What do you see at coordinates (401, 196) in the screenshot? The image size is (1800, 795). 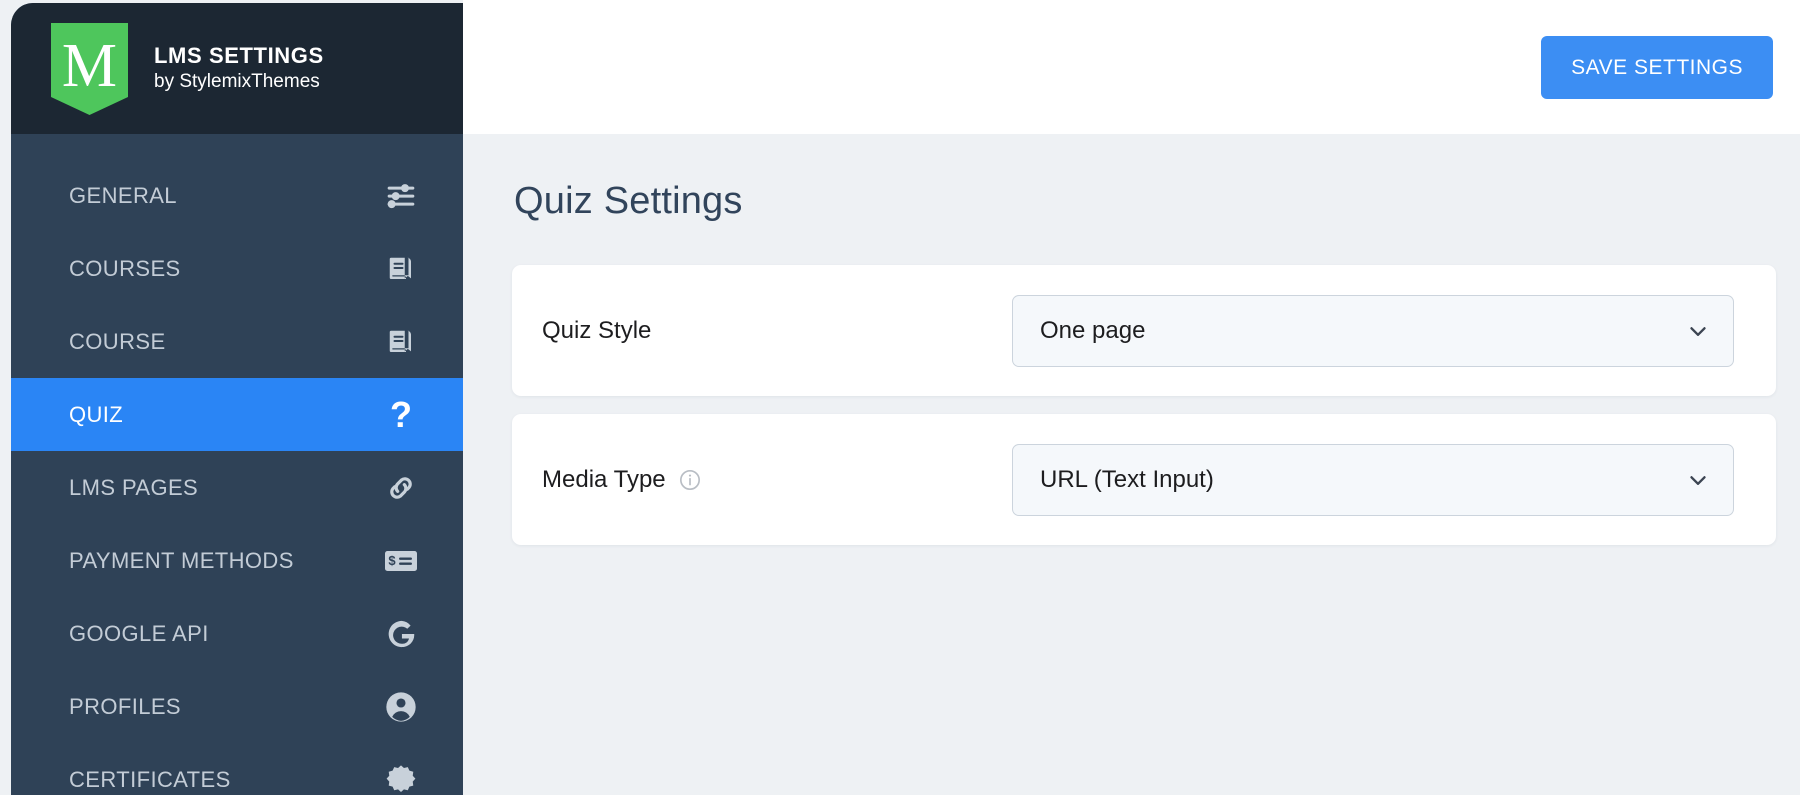 I see `sliders-icon` at bounding box center [401, 196].